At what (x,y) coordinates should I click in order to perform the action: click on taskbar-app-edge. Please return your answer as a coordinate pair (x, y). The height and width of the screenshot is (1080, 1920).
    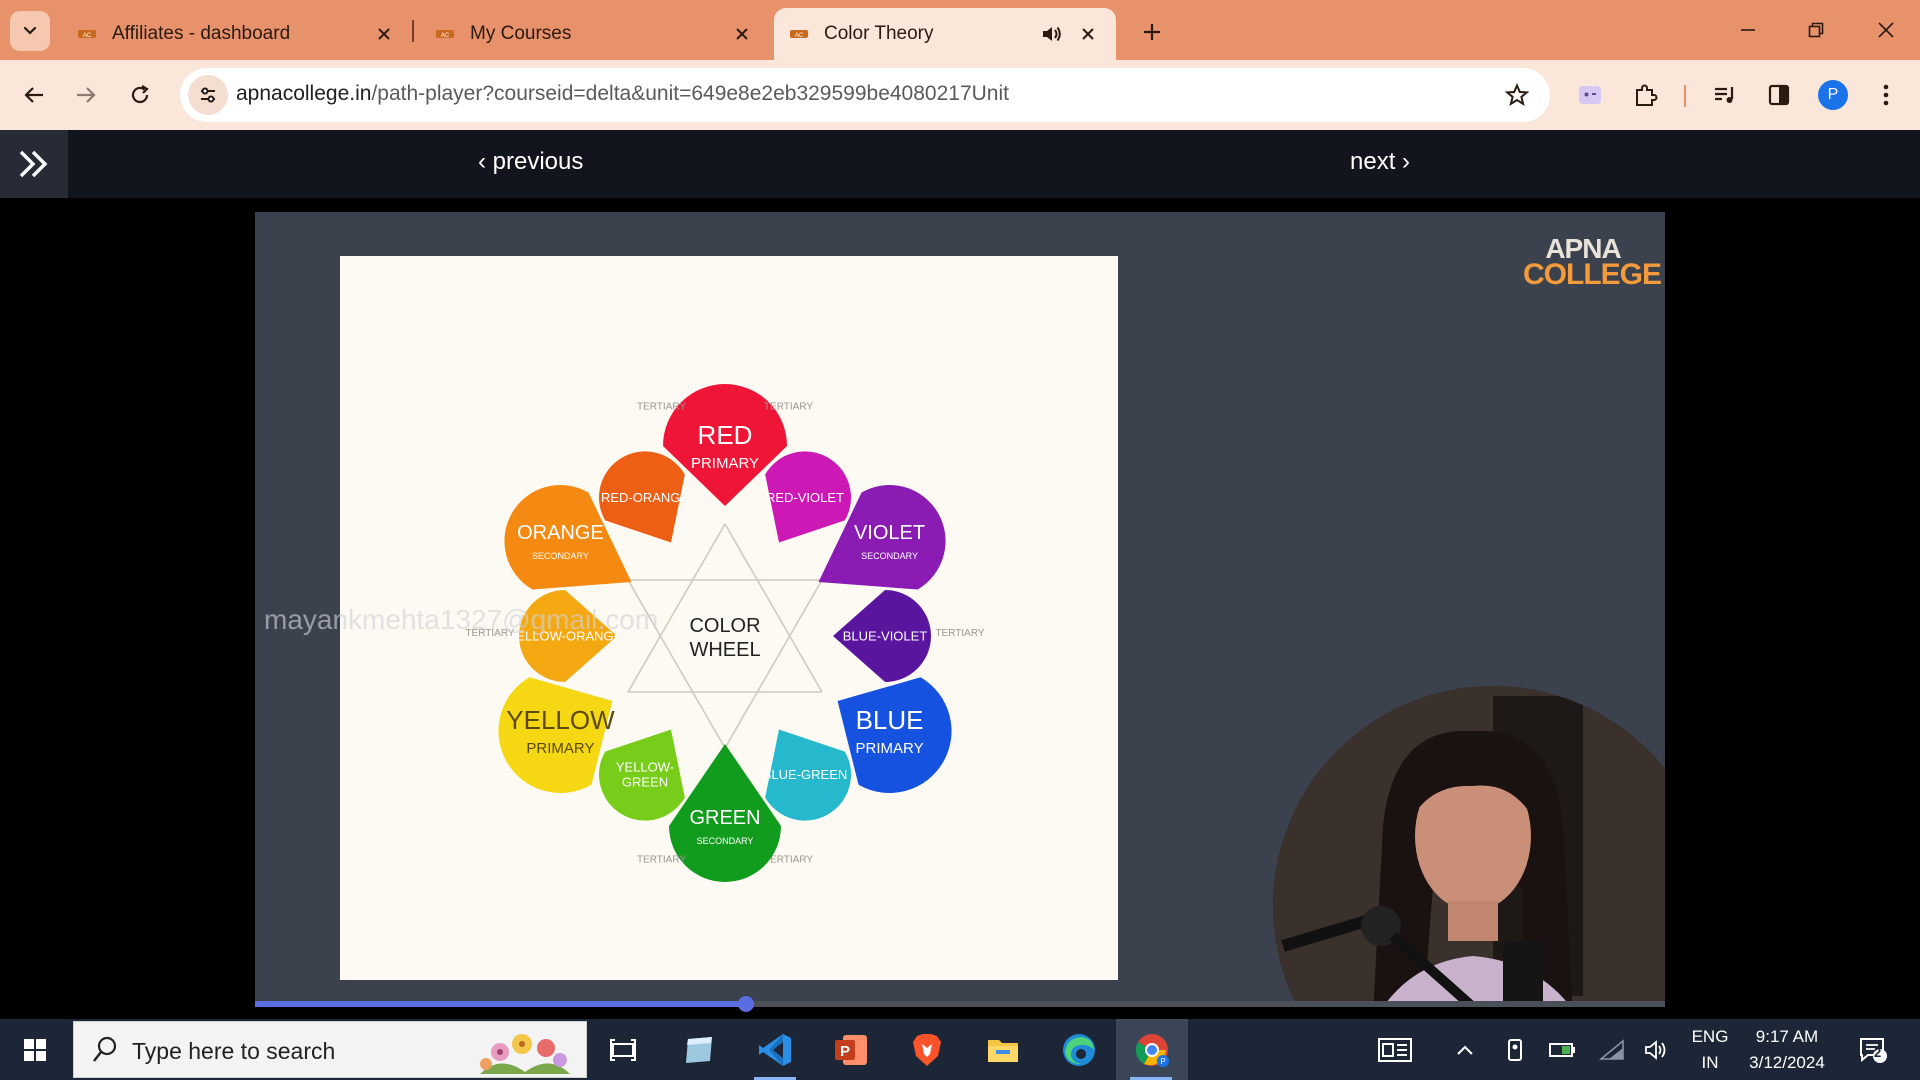
    Looking at the image, I should click on (1079, 1049).